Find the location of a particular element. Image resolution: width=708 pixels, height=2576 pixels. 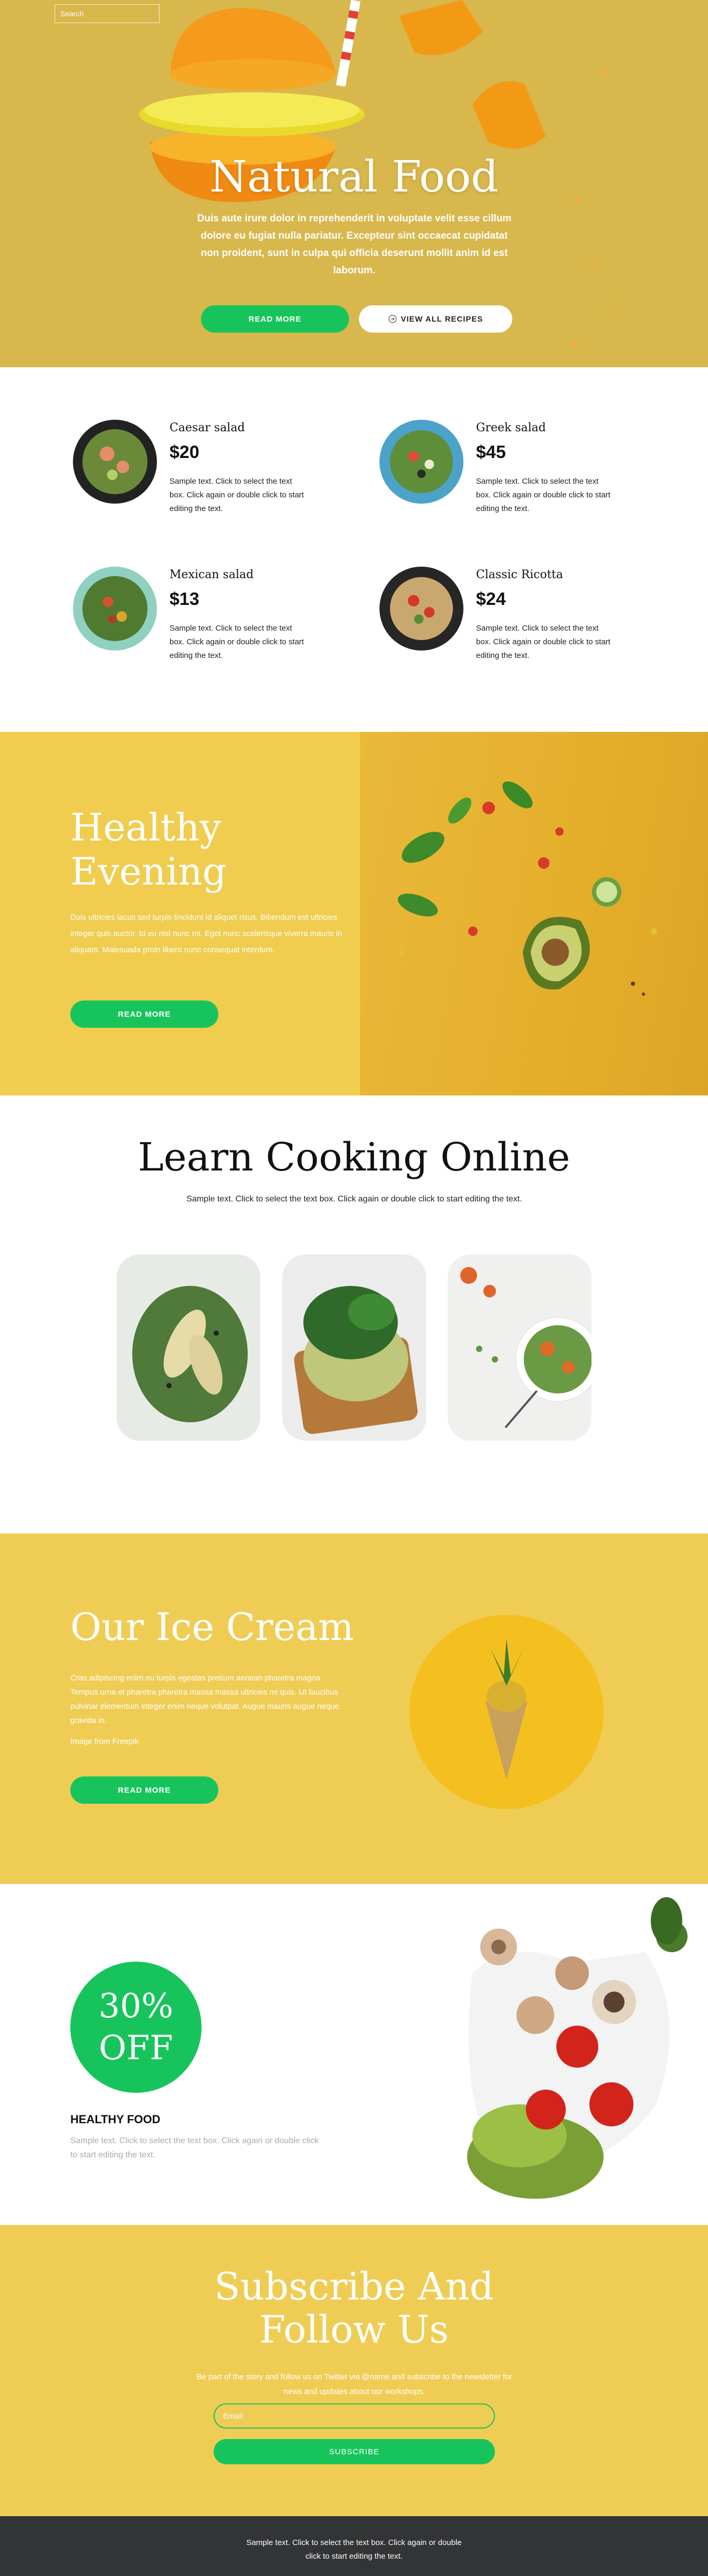

ice-cream-title: Our Ice Cream is located at coordinates (212, 1627).